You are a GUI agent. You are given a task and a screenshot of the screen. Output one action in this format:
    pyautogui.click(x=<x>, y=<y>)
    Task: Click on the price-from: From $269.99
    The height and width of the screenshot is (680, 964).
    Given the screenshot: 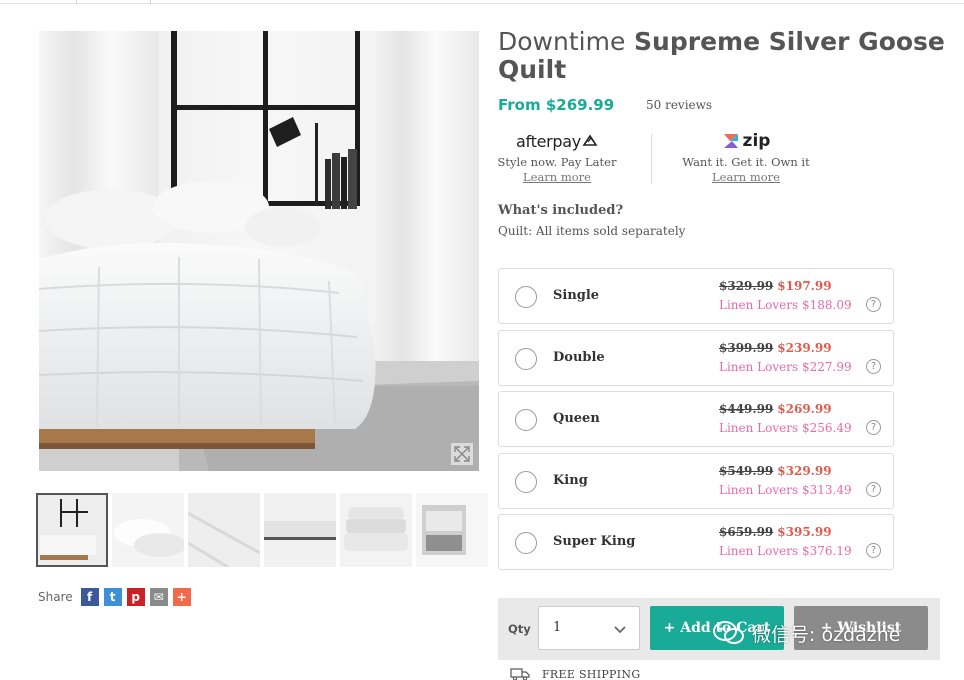 What is the action you would take?
    pyautogui.click(x=556, y=105)
    